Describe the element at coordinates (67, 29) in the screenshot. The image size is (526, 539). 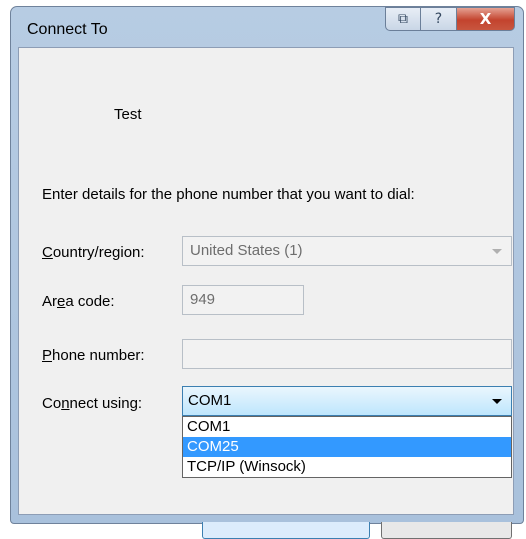
I see `window-title: Connect To` at that location.